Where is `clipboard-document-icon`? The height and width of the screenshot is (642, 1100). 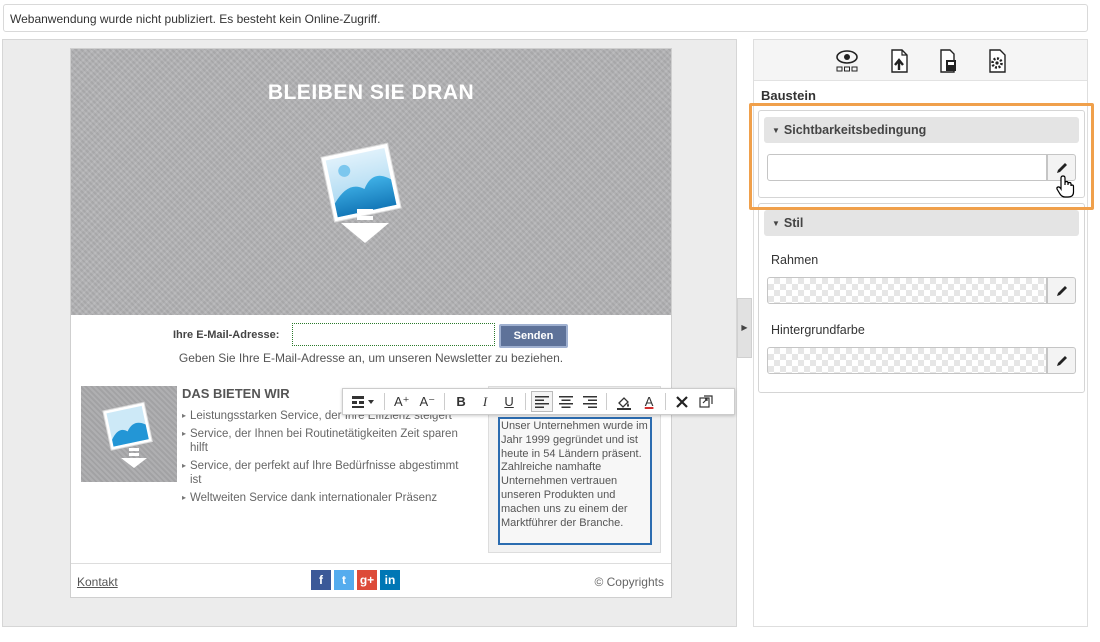
clipboard-document-icon is located at coordinates (948, 61).